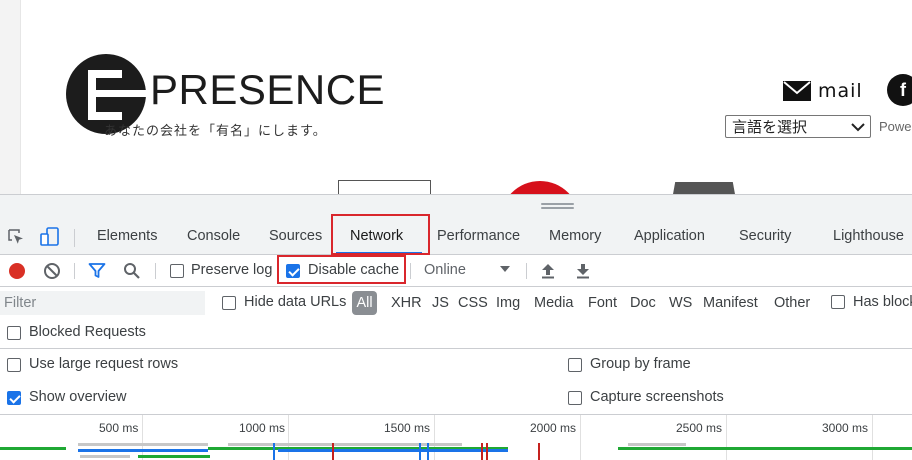 The image size is (912, 460). What do you see at coordinates (554, 303) in the screenshot?
I see `type-filter-media: Media` at bounding box center [554, 303].